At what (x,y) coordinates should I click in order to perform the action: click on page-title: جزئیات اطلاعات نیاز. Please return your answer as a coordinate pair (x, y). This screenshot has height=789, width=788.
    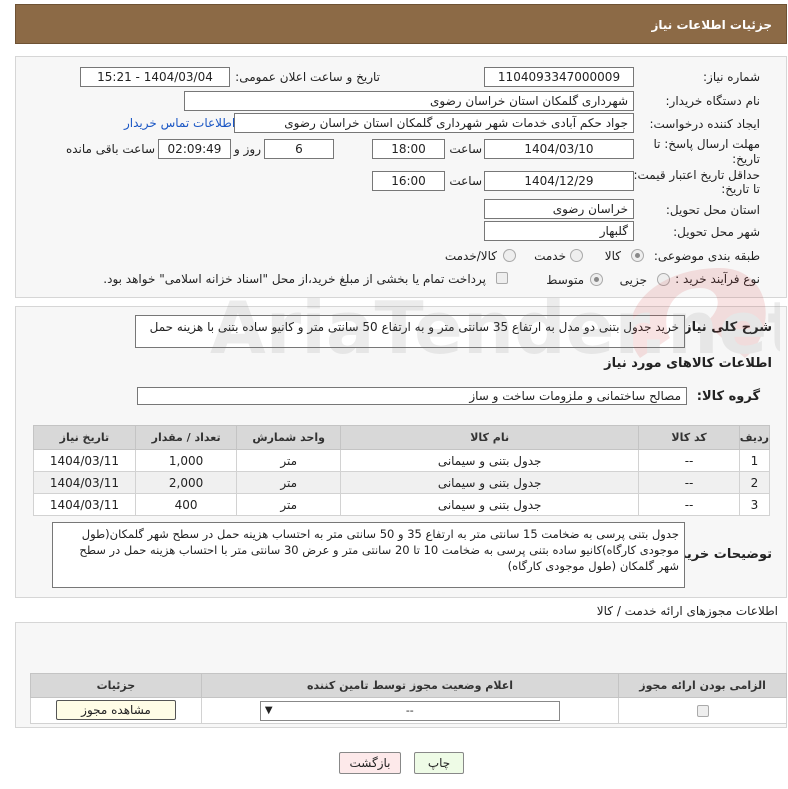
    Looking at the image, I should click on (711, 25).